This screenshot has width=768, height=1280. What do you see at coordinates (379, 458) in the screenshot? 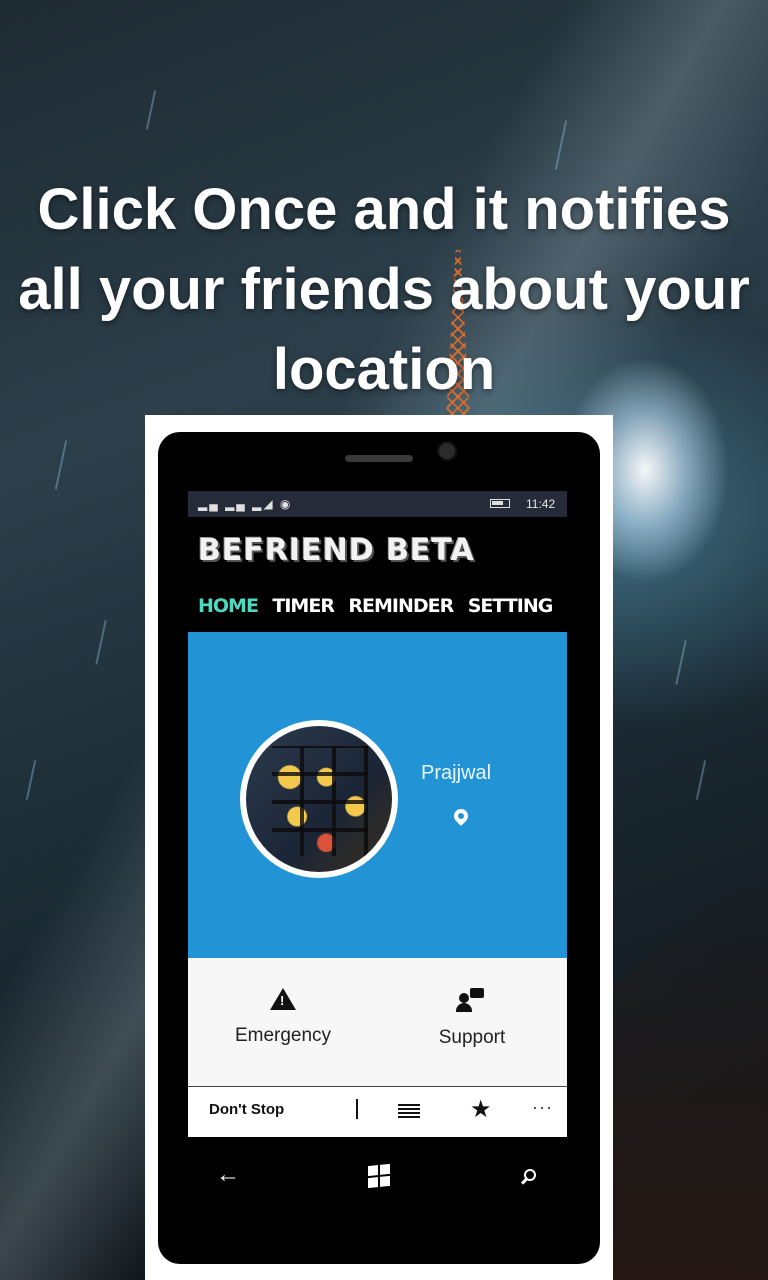
I see `phone-speaker` at bounding box center [379, 458].